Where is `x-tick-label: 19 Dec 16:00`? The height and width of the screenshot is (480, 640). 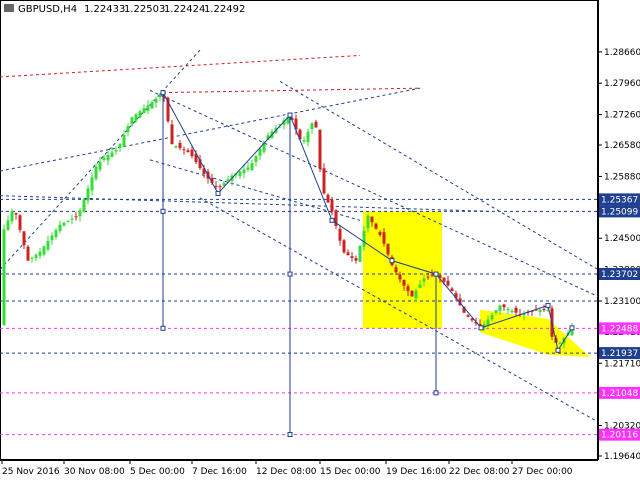
x-tick-label: 19 Dec 16:00 is located at coordinates (416, 472).